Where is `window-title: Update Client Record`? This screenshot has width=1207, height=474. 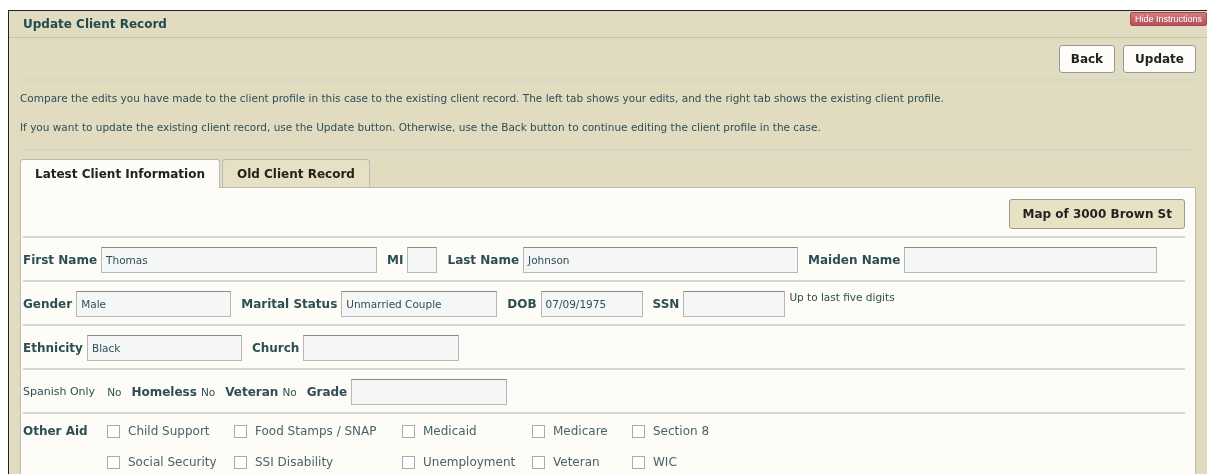
window-title: Update Client Record is located at coordinates (95, 24).